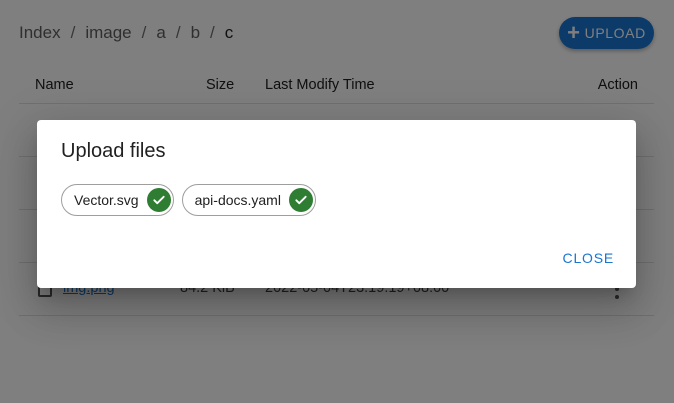 The width and height of the screenshot is (674, 403). I want to click on file-chip: api-docs.yaml, so click(248, 200).